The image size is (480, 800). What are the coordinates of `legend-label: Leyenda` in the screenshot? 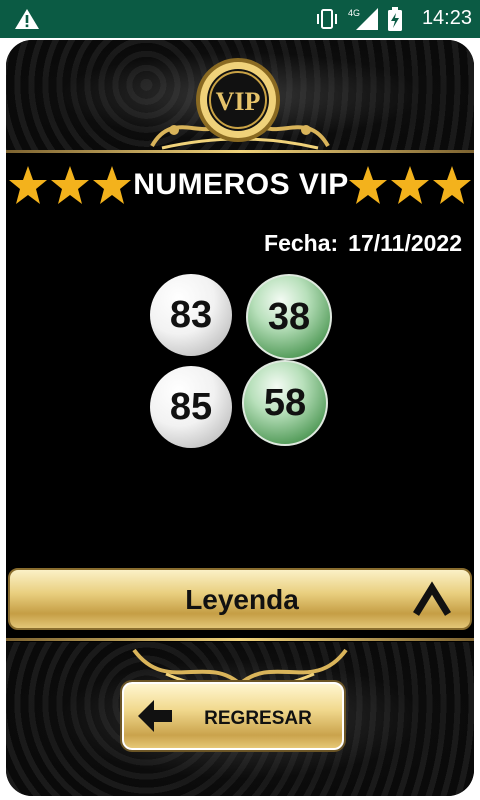 It's located at (242, 599).